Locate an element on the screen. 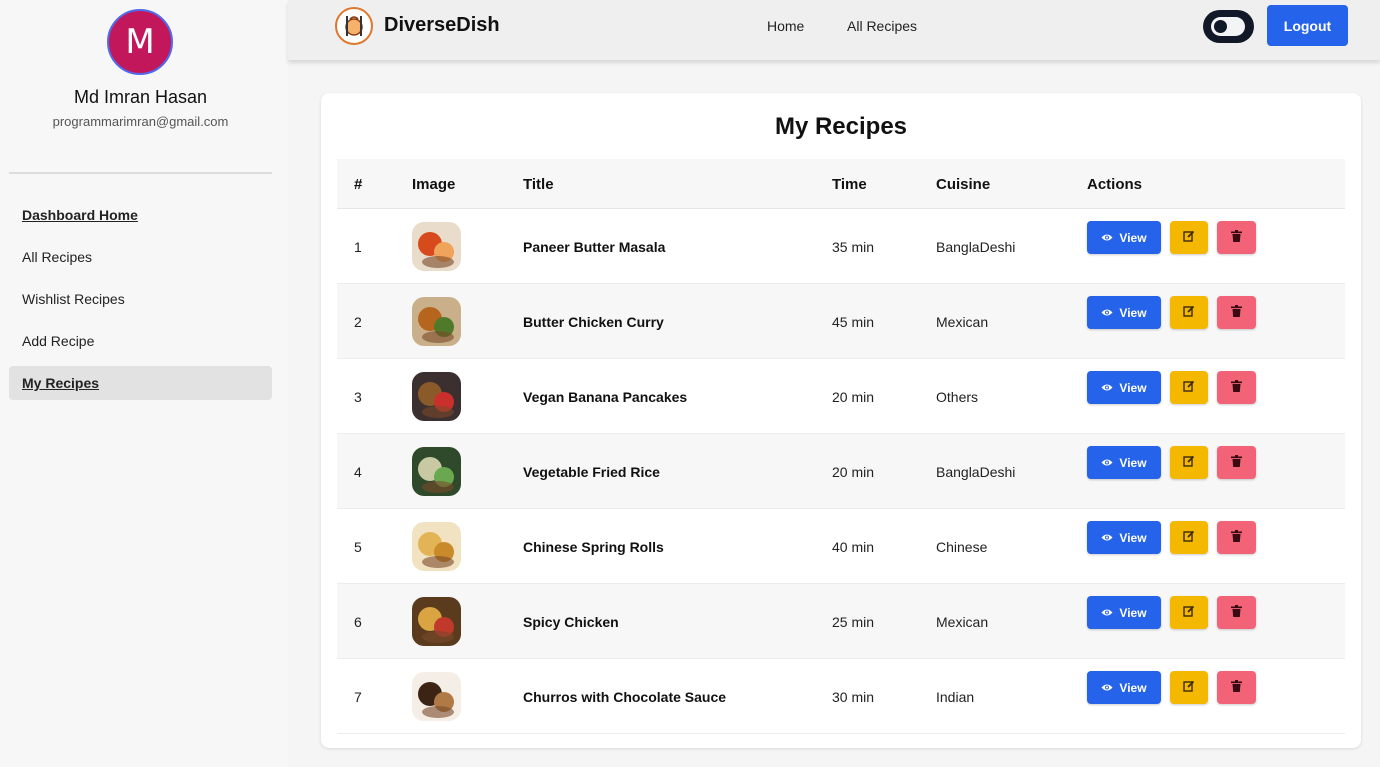 The image size is (1380, 767). row-number: 4 is located at coordinates (358, 471).